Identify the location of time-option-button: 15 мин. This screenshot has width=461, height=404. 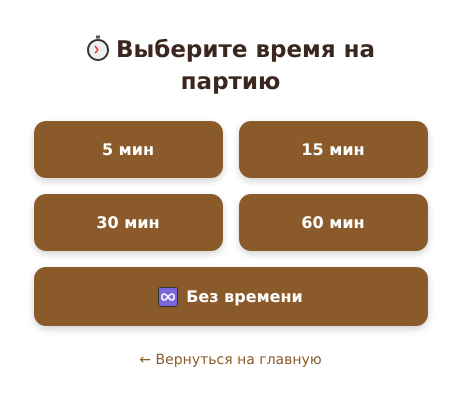
(333, 149).